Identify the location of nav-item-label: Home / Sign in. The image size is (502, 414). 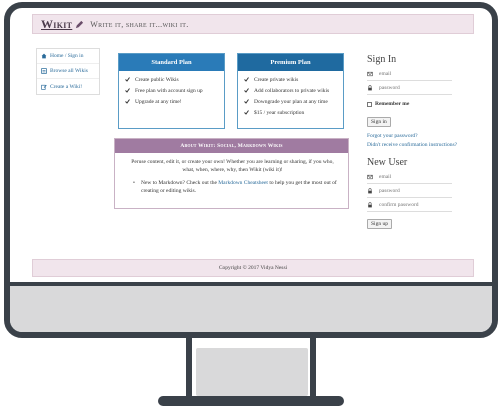
(67, 56).